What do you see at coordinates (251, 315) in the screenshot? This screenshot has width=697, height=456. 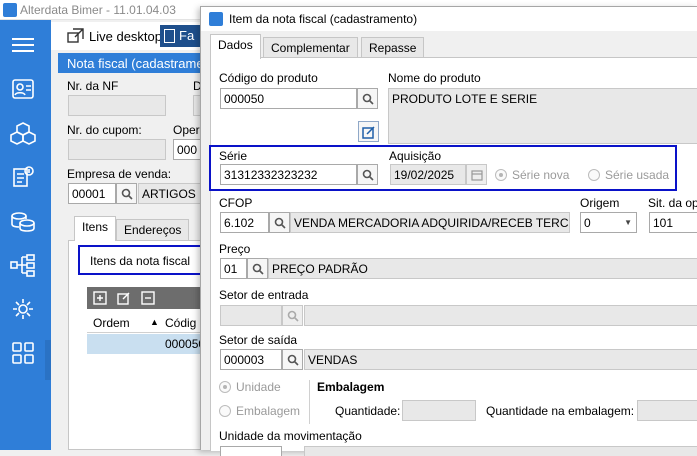 I see `setor-entrada-input` at bounding box center [251, 315].